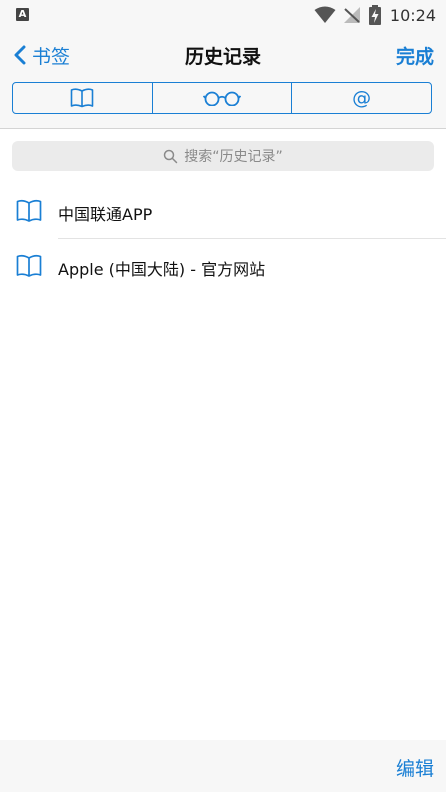  I want to click on segment-bar: @, so click(223, 104).